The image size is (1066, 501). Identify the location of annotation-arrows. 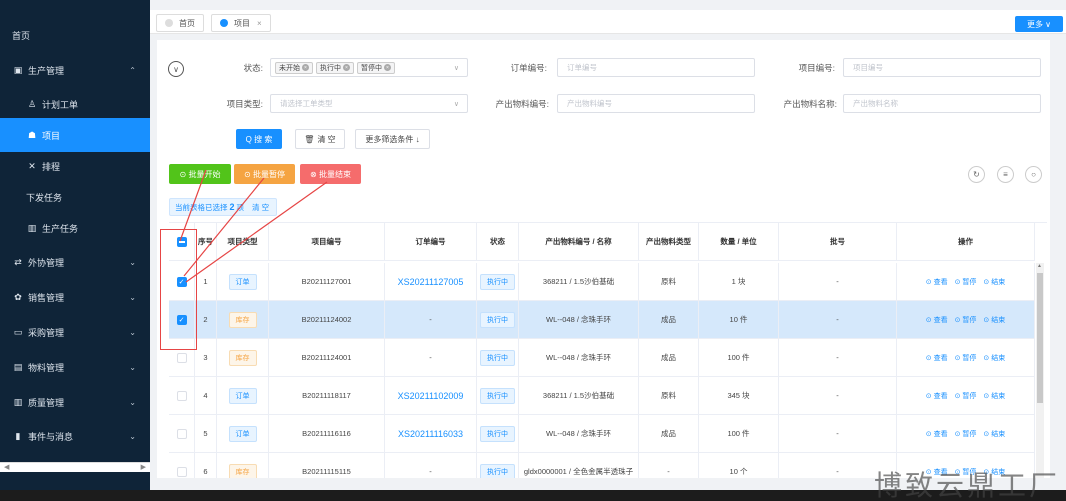
(253, 226).